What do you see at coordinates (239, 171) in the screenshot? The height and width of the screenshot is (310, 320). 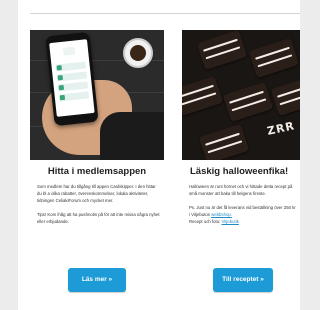 I see `card-title: Läskig halloweenfika!` at bounding box center [239, 171].